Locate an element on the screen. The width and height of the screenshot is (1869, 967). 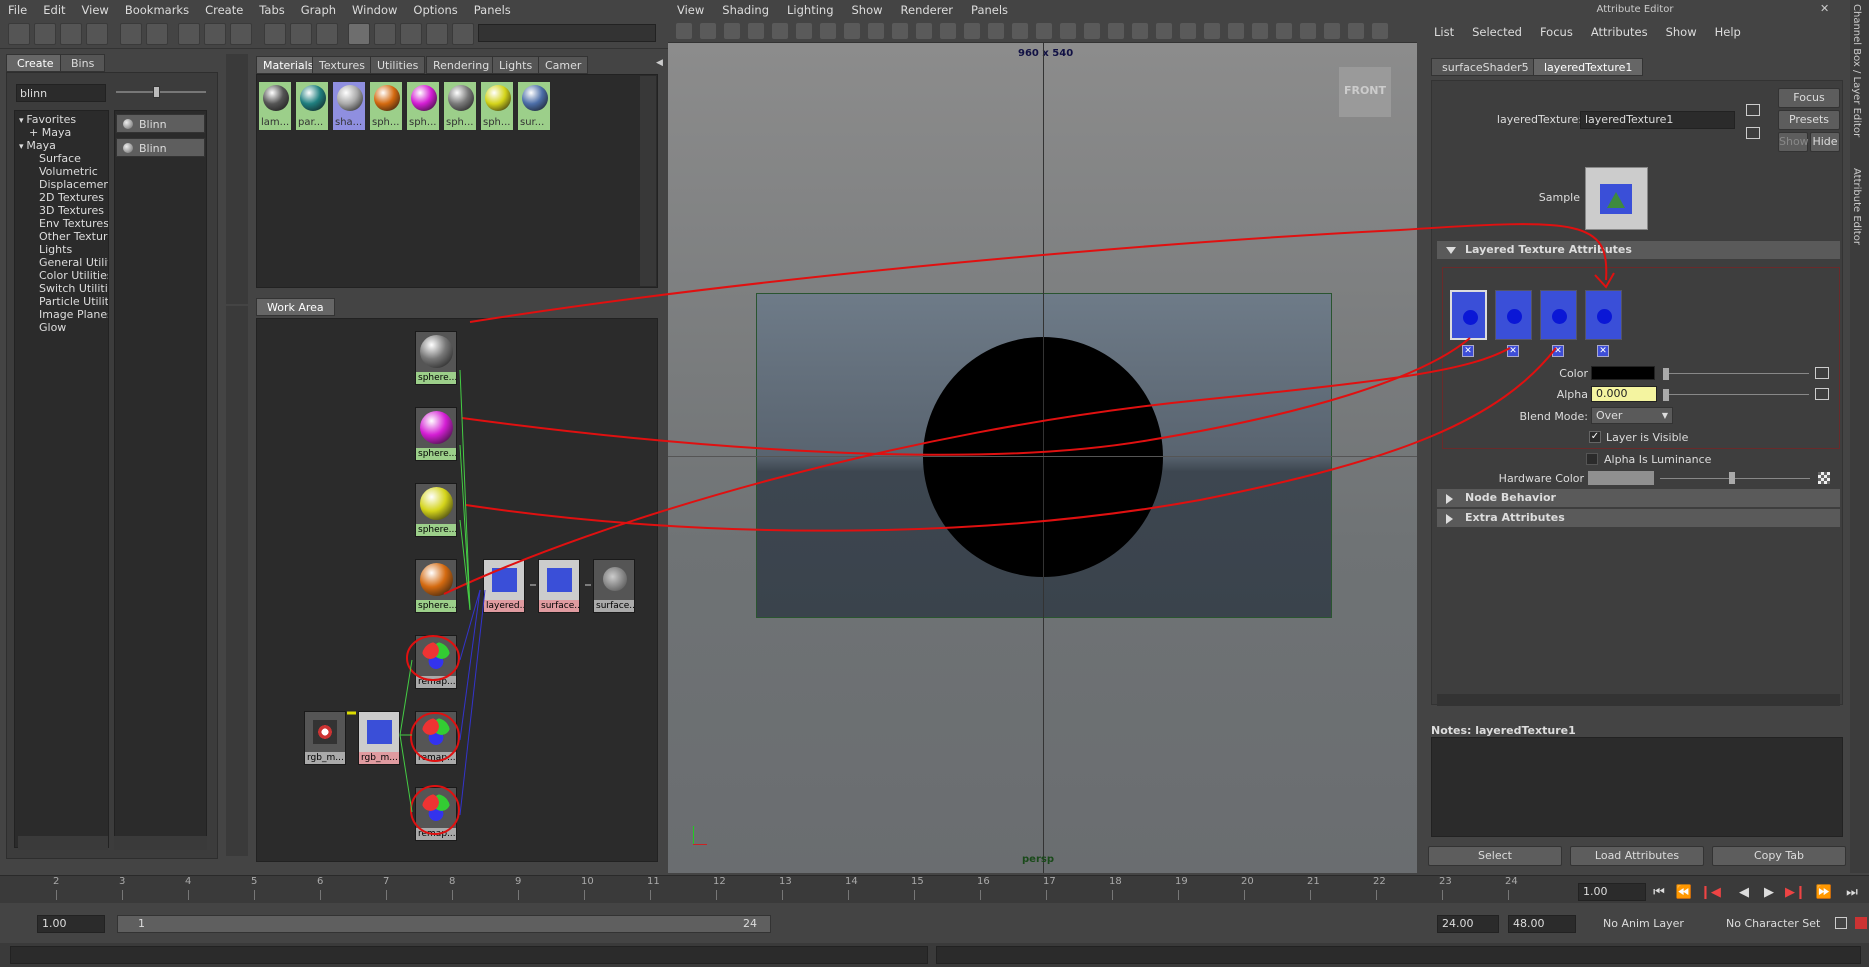
tab-work-area: Work Area is located at coordinates (295, 307).